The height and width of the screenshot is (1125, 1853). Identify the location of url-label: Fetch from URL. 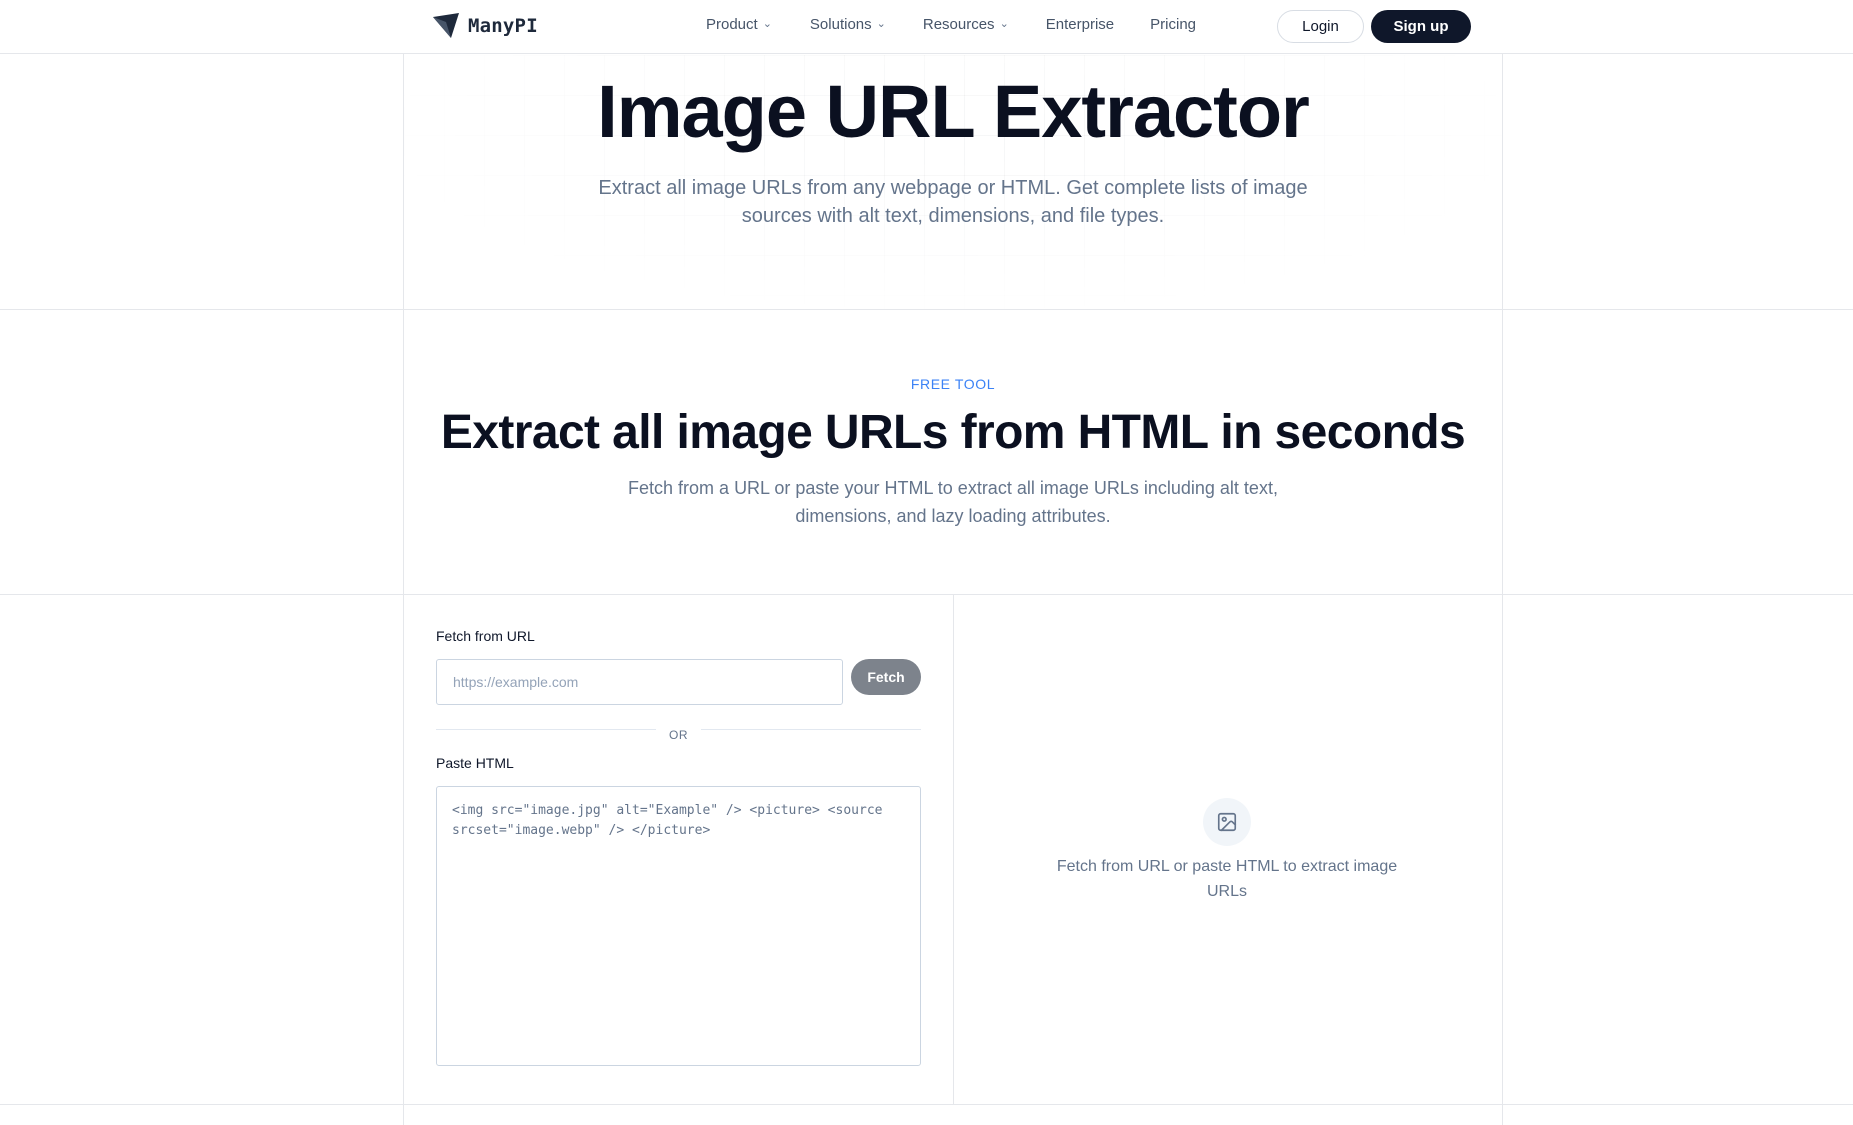
(485, 636).